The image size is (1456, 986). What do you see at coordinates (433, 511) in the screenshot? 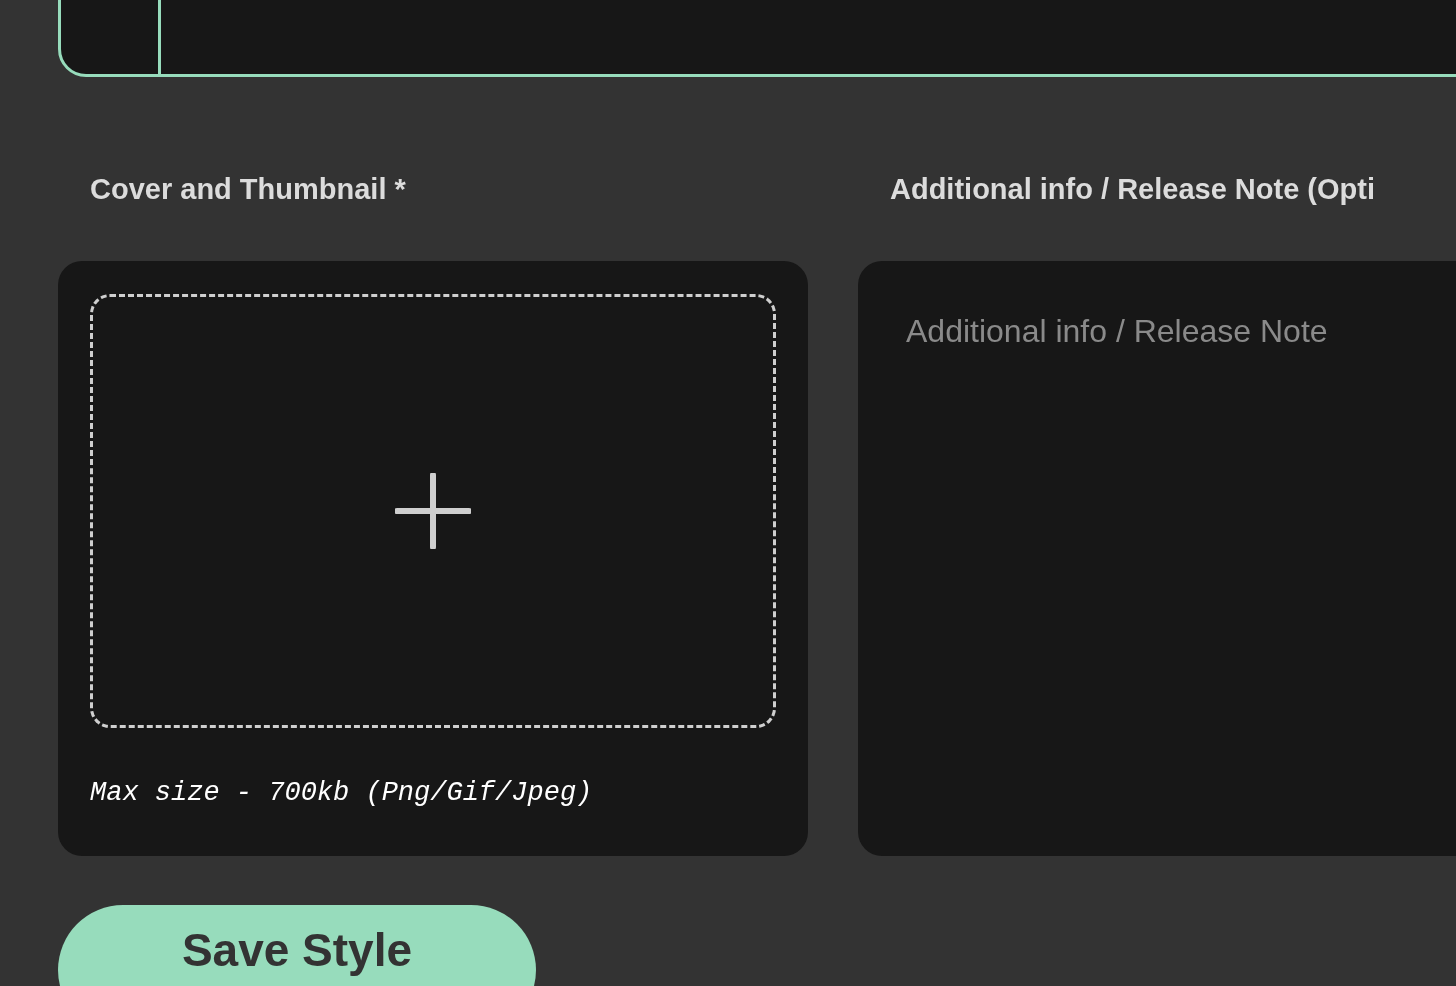
I see `plus-icon` at bounding box center [433, 511].